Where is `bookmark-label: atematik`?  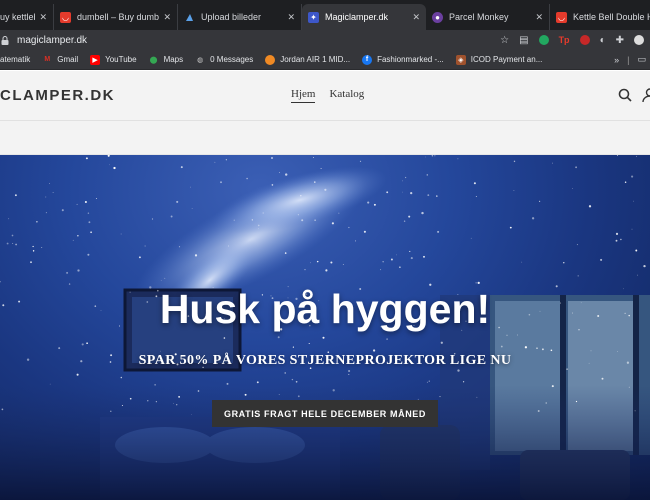
bookmark-label: atematik is located at coordinates (15, 59).